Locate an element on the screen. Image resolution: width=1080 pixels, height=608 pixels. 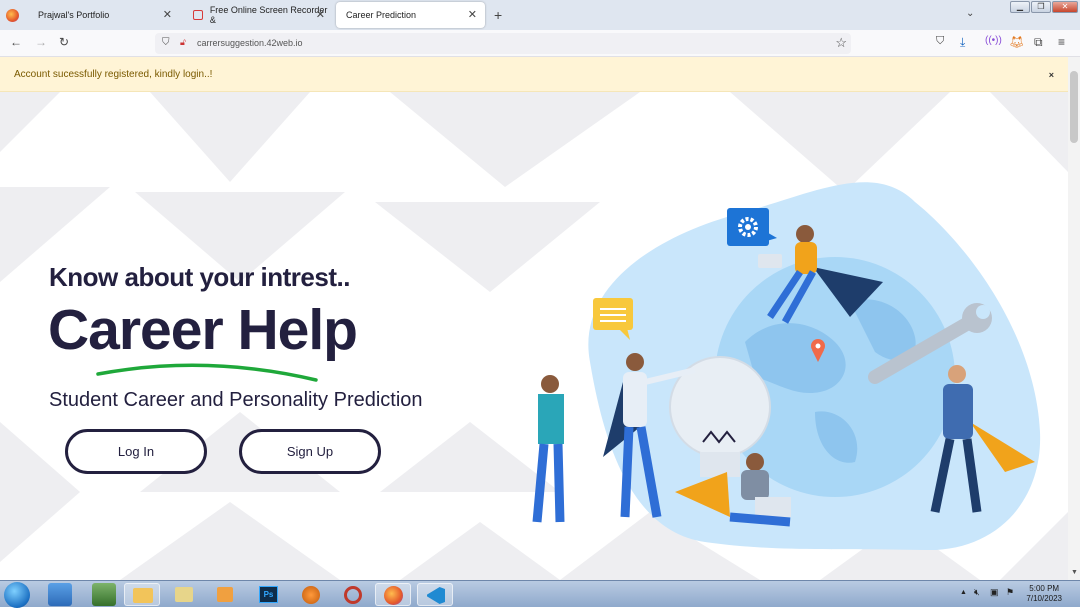
tab-portfolio: Prajwal's Portfolio ✕ is located at coordinates (104, 15).